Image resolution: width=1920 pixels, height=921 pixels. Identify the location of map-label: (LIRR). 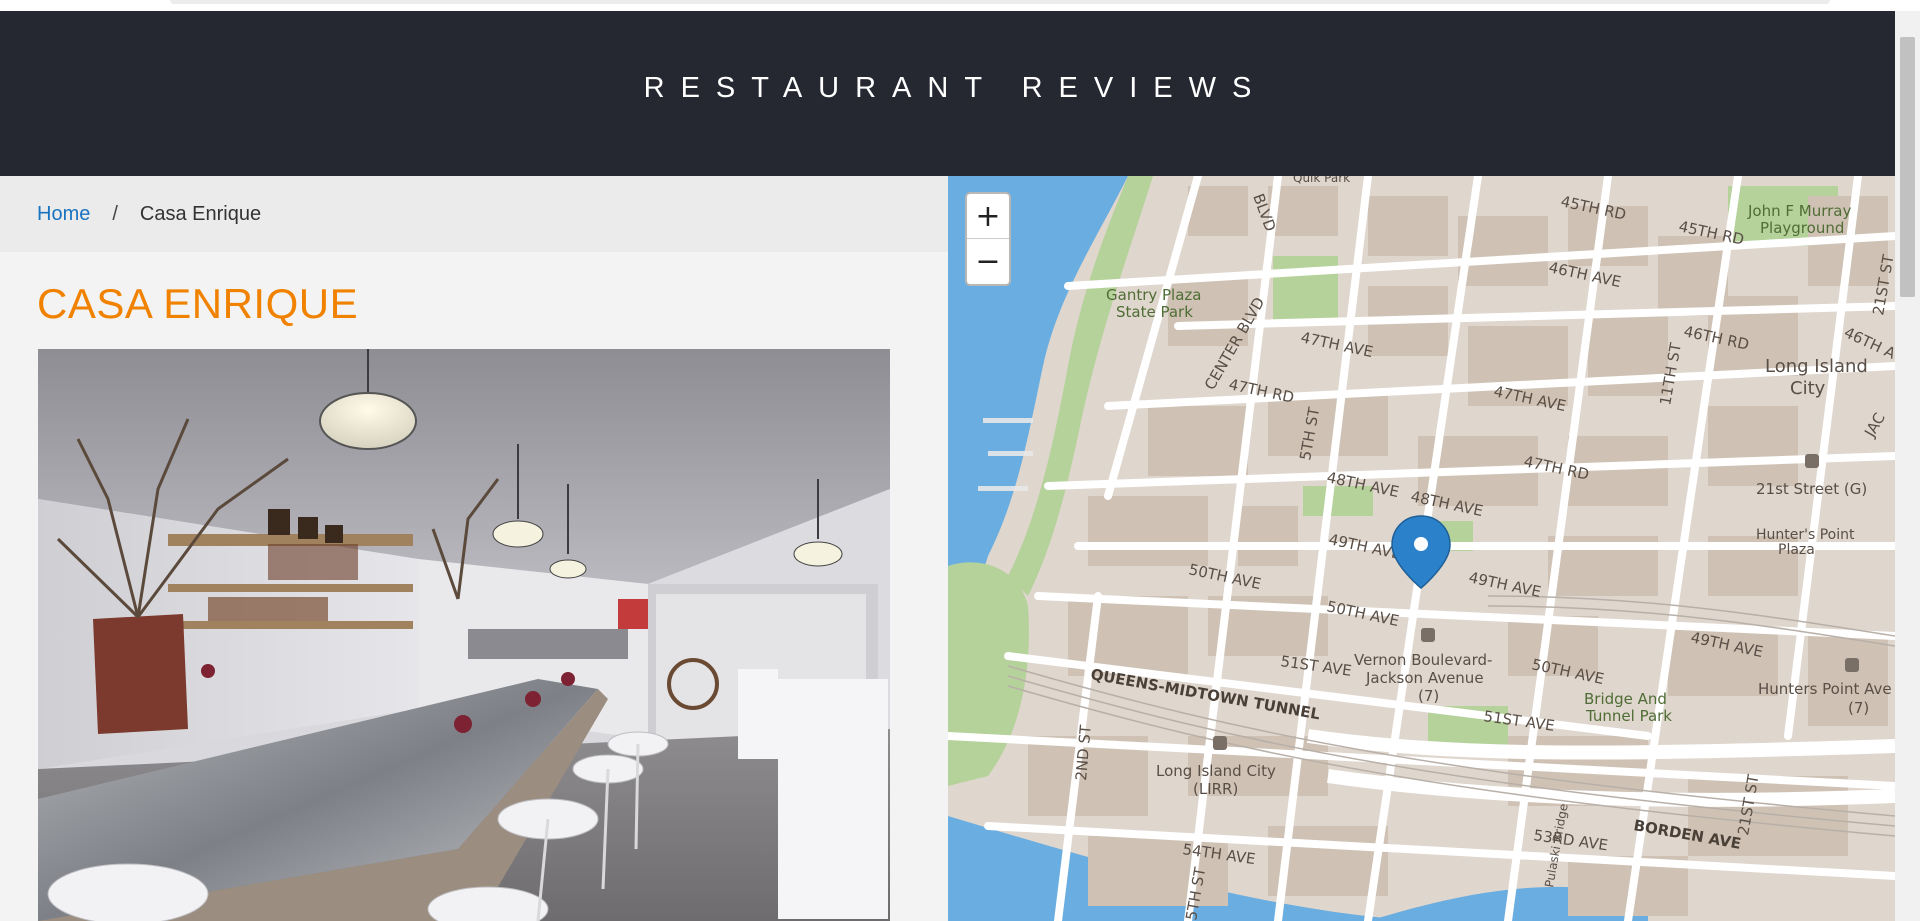
(1215, 789).